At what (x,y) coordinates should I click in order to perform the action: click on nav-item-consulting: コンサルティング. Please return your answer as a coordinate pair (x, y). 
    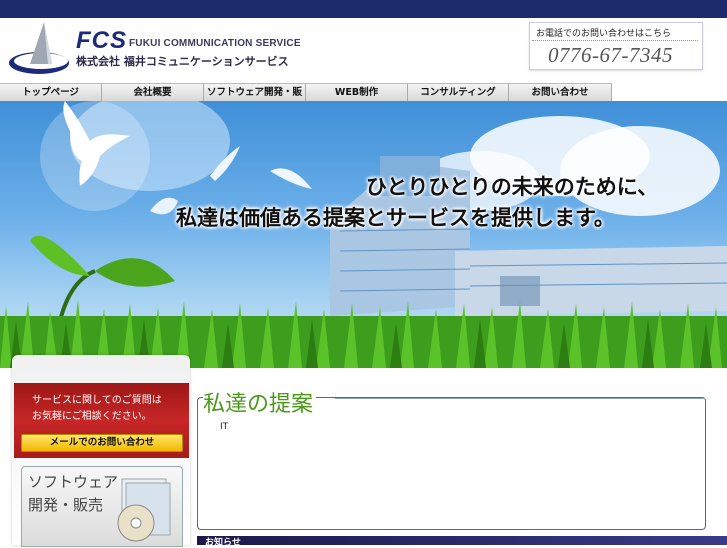
    Looking at the image, I should click on (458, 92).